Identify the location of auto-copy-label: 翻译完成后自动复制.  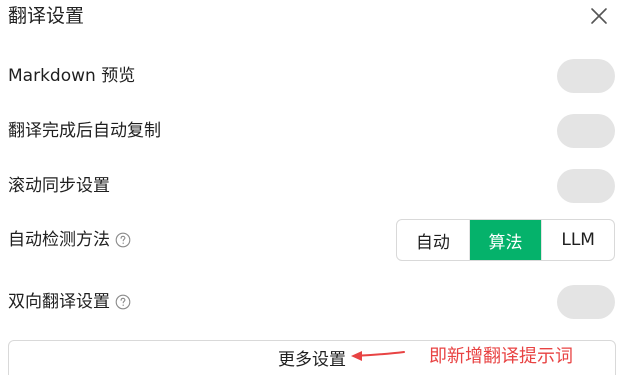
(84, 131).